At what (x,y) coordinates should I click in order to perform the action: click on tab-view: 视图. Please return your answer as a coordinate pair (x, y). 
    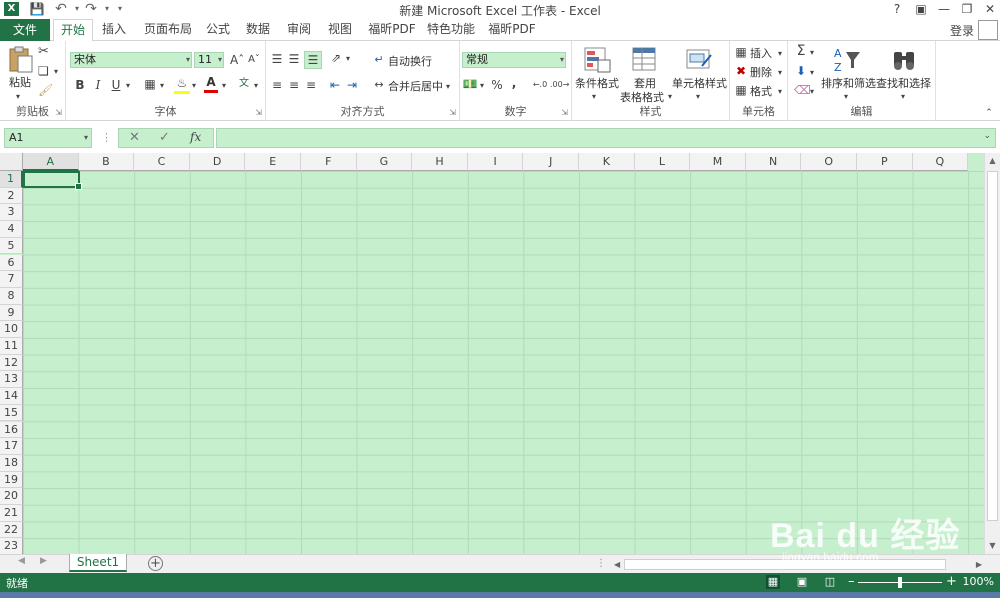
    Looking at the image, I should click on (340, 30).